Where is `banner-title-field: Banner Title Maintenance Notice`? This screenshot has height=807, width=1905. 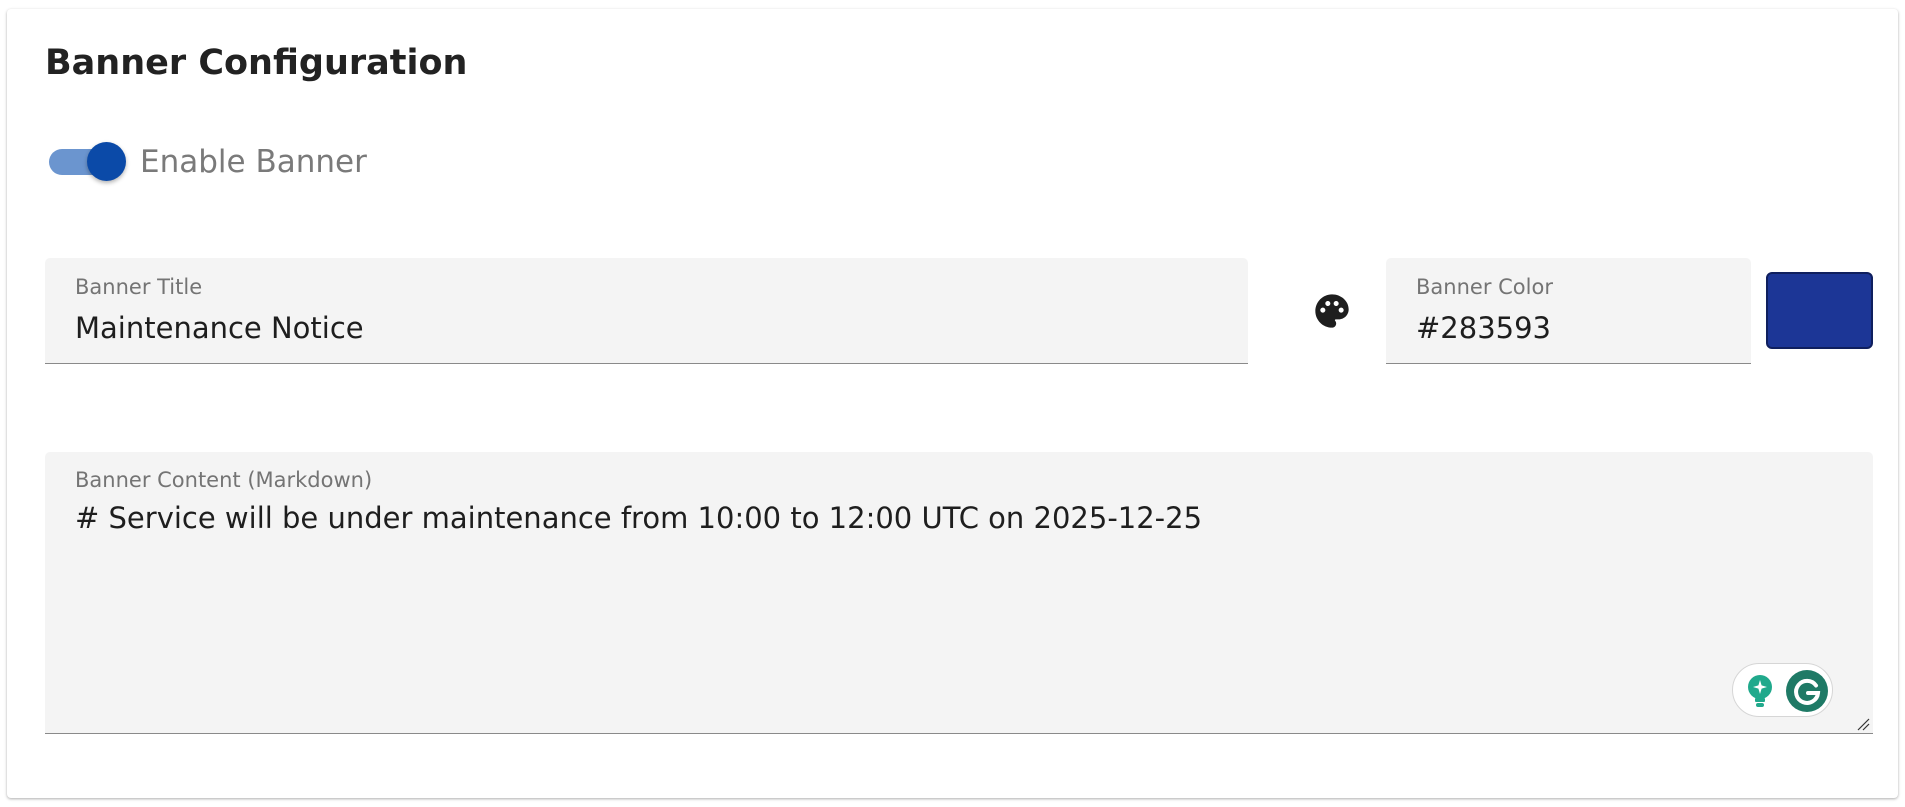
banner-title-field: Banner Title Maintenance Notice is located at coordinates (646, 311).